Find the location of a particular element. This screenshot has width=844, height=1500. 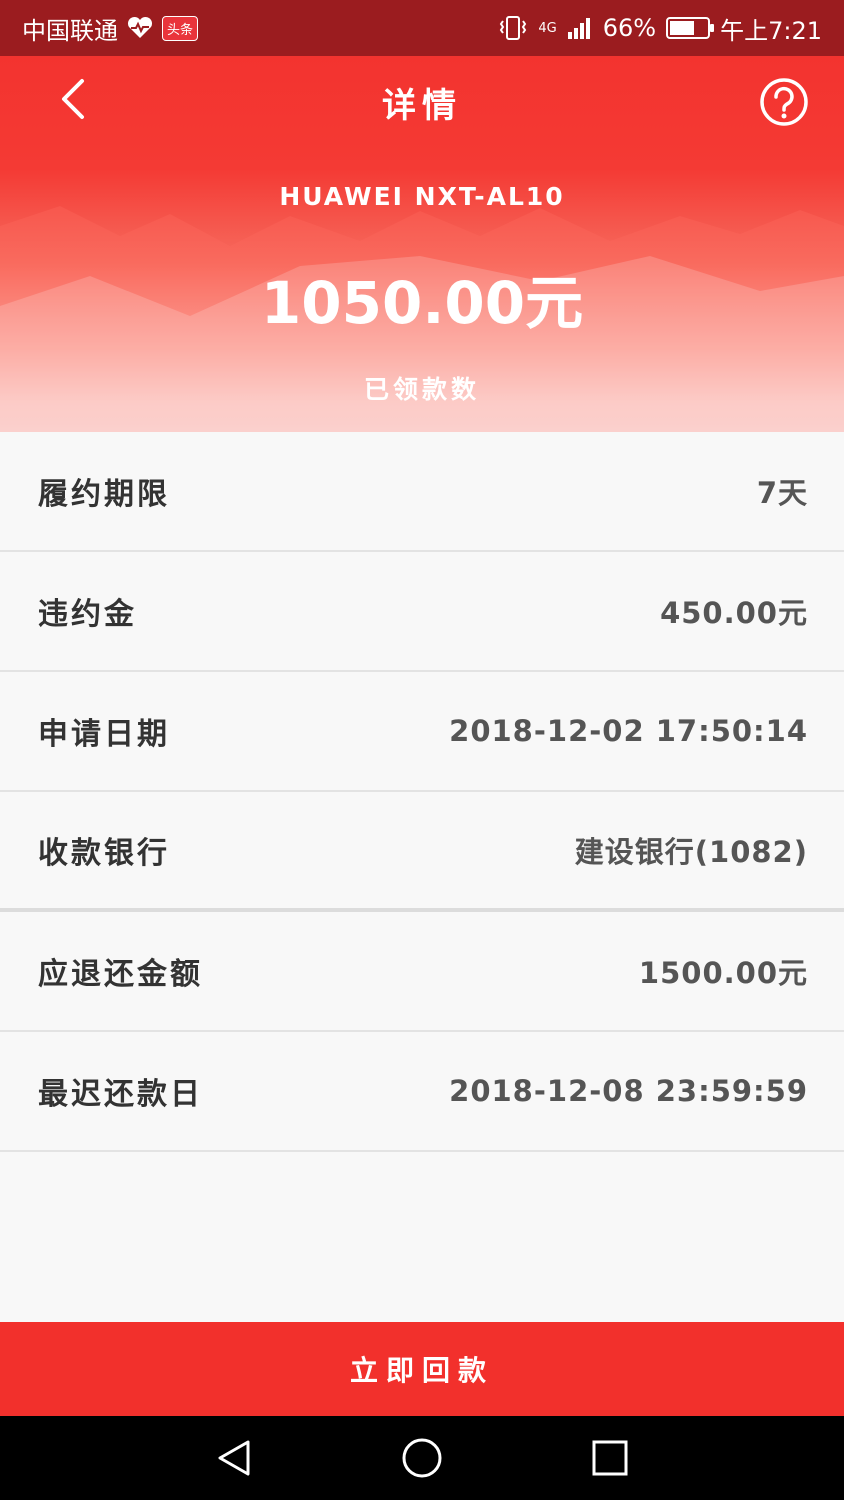

detail-label: 应退还金额 is located at coordinates (120, 974).